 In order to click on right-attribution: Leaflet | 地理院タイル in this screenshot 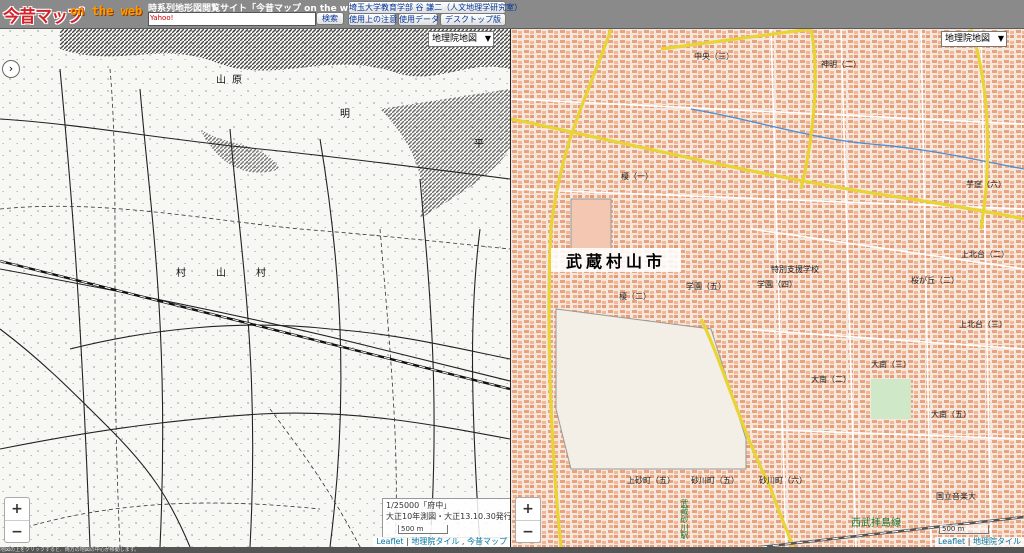, I will do `click(979, 542)`.